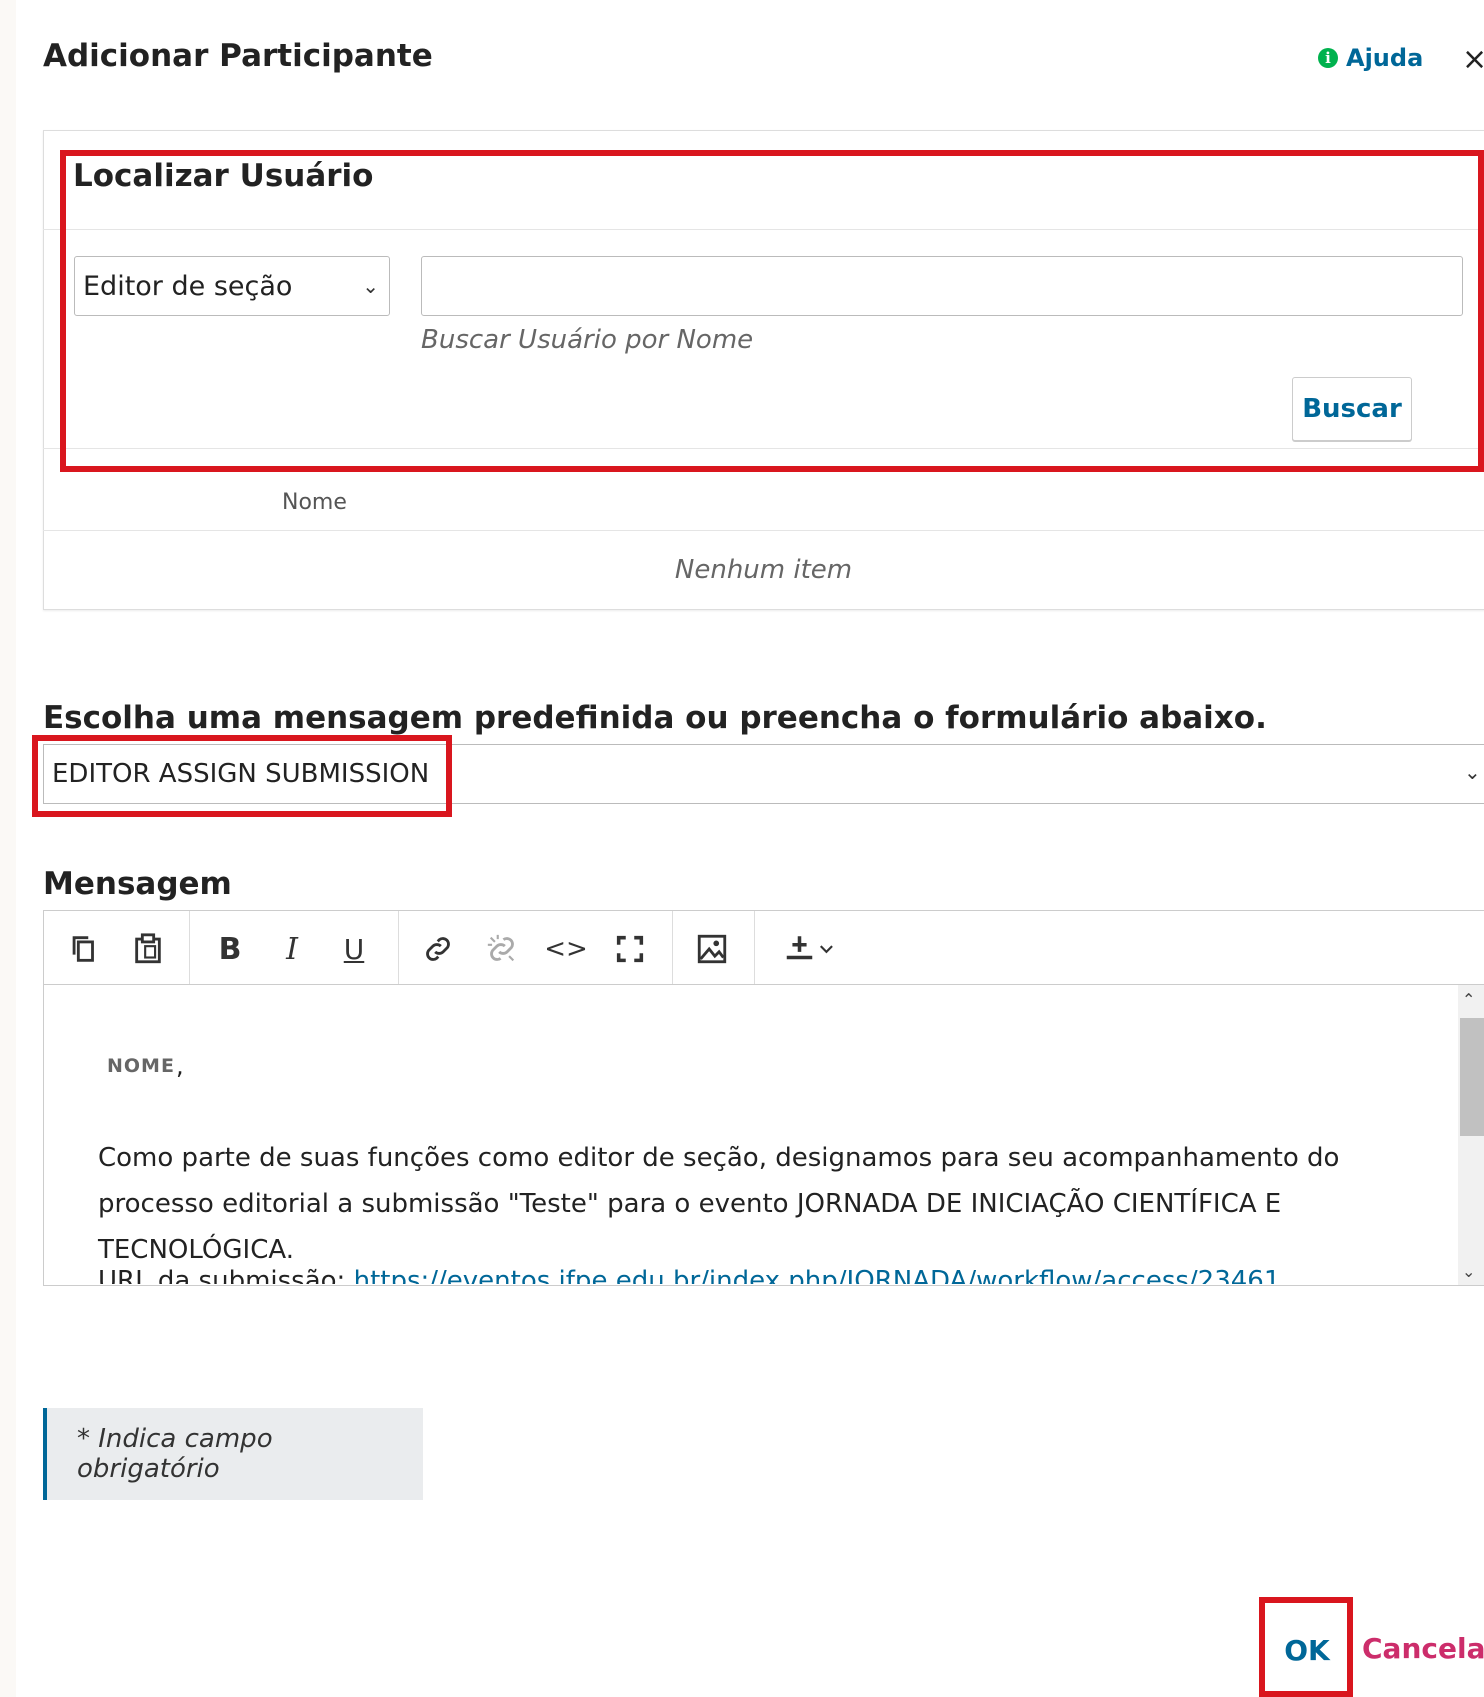 The image size is (1484, 1697). I want to click on link-icon, so click(438, 949).